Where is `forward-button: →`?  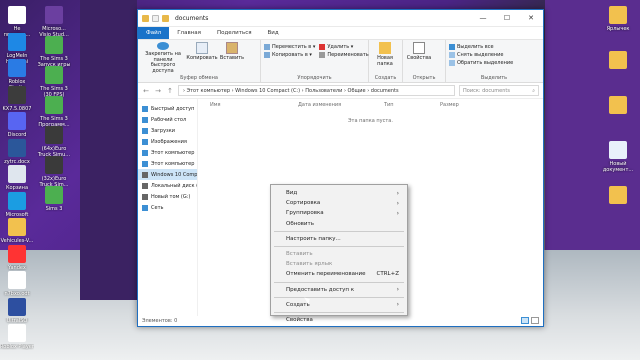 forward-button: → is located at coordinates (158, 91).